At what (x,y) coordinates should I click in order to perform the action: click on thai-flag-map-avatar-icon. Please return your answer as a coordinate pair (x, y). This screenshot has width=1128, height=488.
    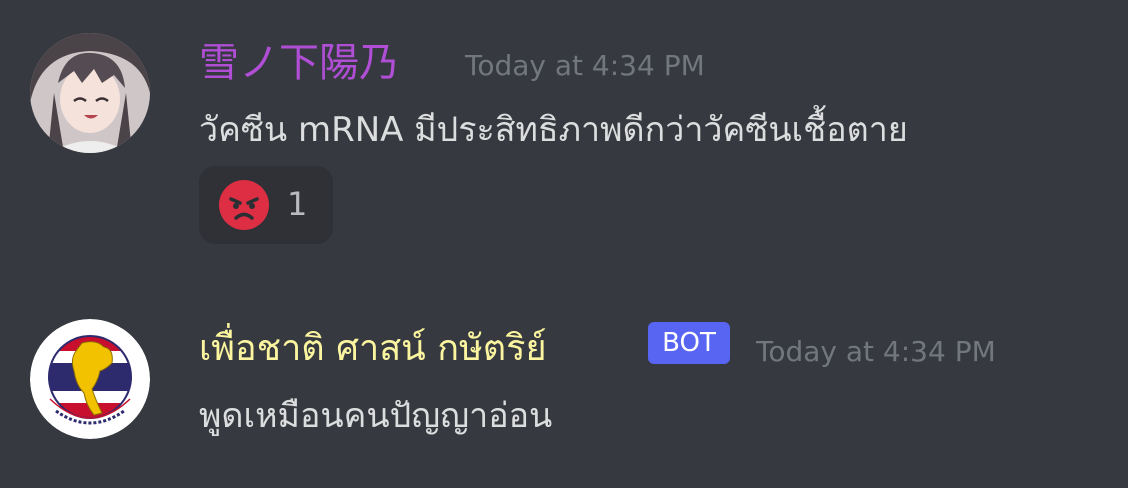
    Looking at the image, I should click on (90, 379).